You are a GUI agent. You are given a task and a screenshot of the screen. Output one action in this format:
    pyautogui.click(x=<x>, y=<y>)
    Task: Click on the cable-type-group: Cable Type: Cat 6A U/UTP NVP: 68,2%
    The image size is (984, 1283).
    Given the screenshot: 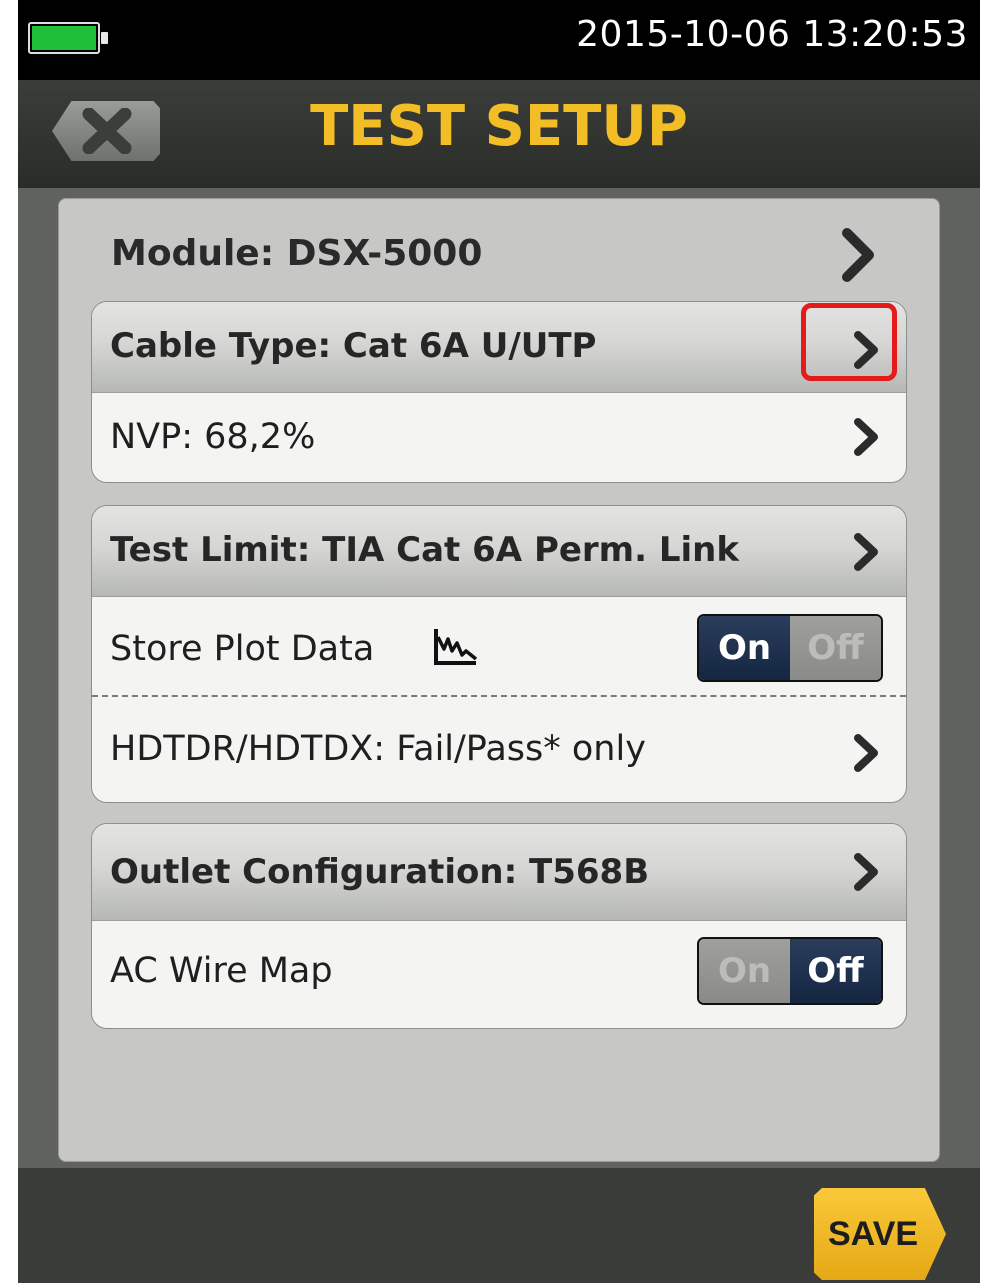 What is the action you would take?
    pyautogui.click(x=499, y=392)
    